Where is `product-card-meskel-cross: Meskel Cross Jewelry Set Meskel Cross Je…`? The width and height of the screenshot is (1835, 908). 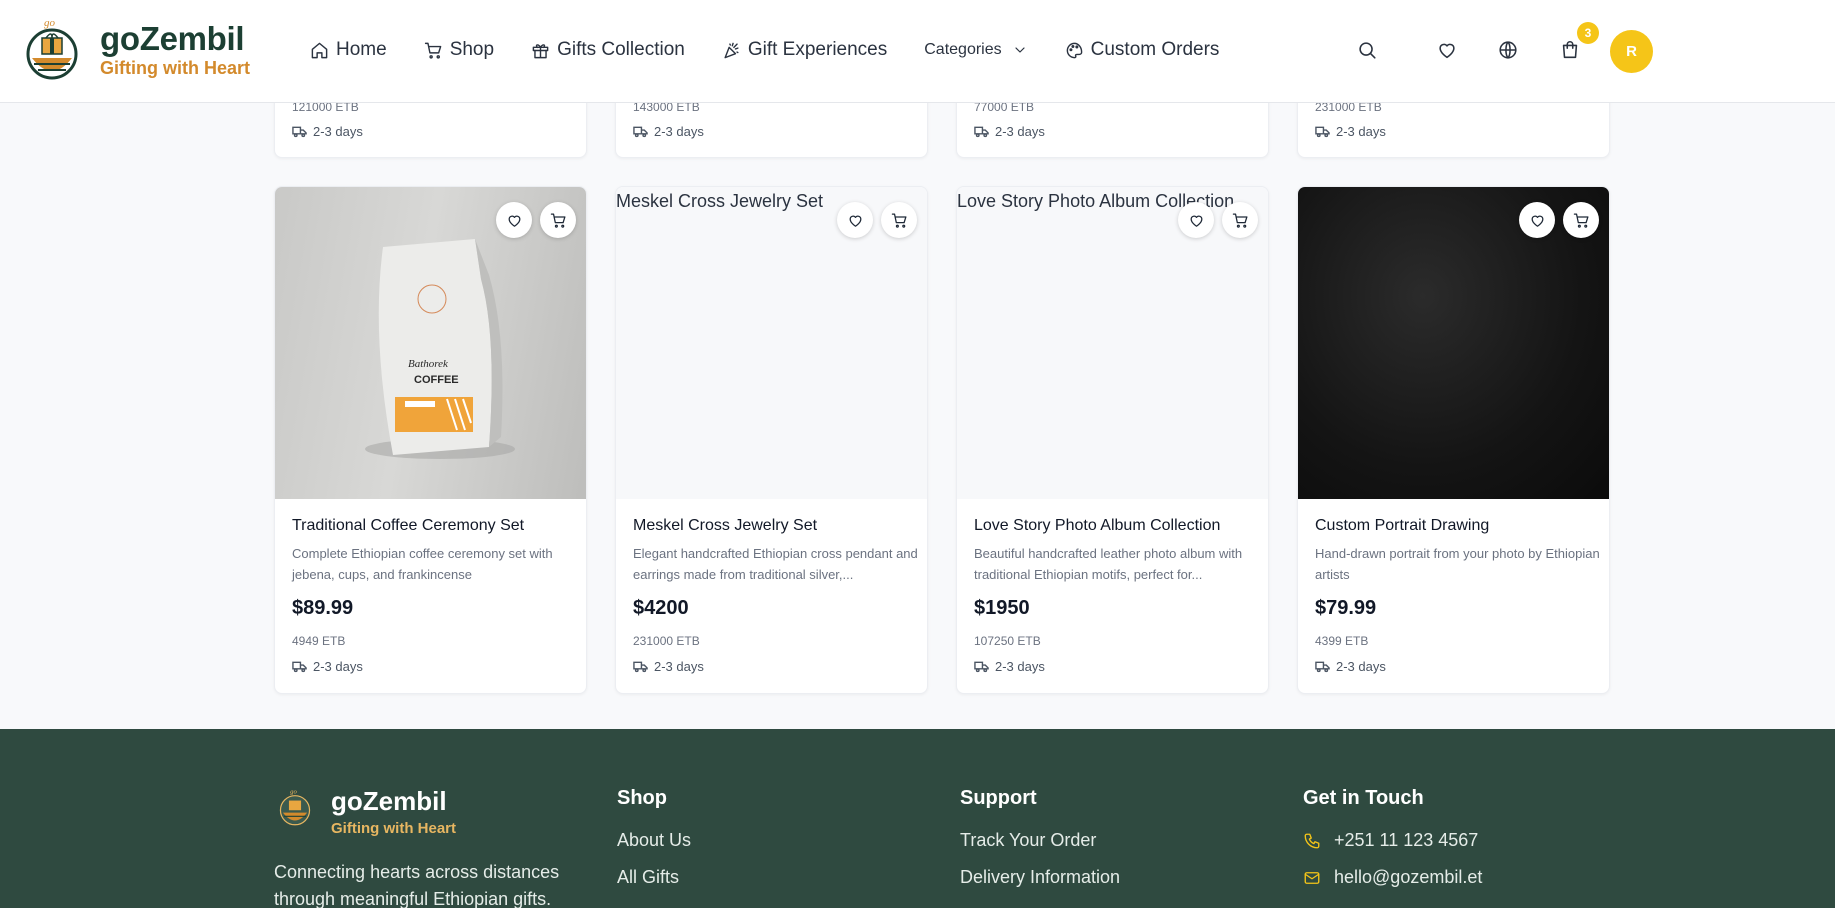
product-card-meskel-cross: Meskel Cross Jewelry Set Meskel Cross Je… is located at coordinates (771, 440).